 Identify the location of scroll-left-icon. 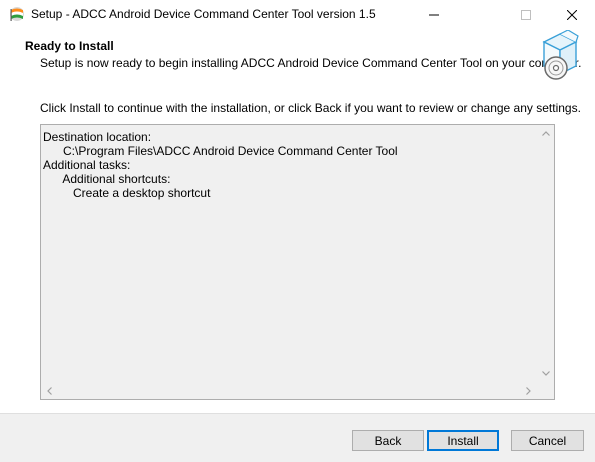
(49, 390).